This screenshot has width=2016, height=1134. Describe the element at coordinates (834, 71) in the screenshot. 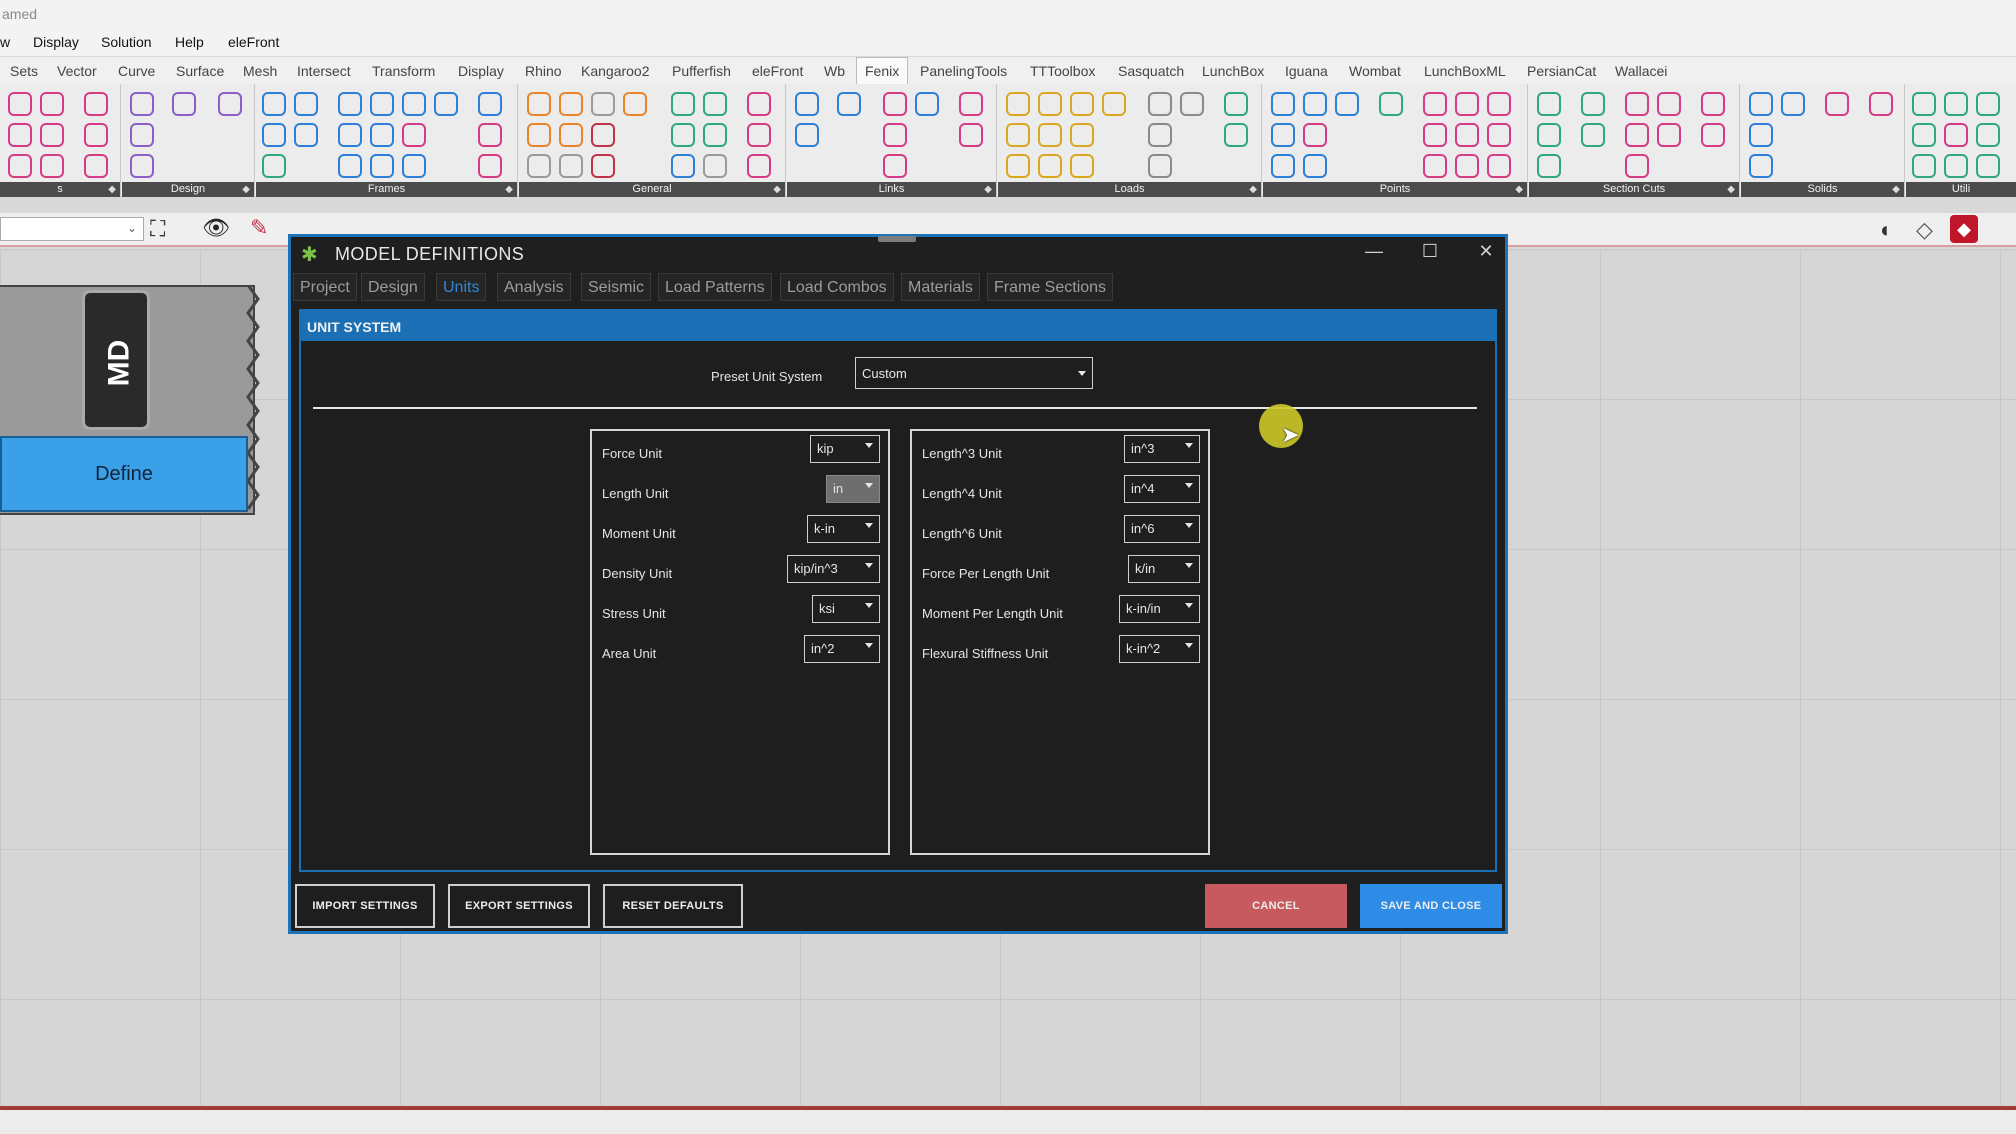

I see `ribbon-tab-wb: Wb` at that location.